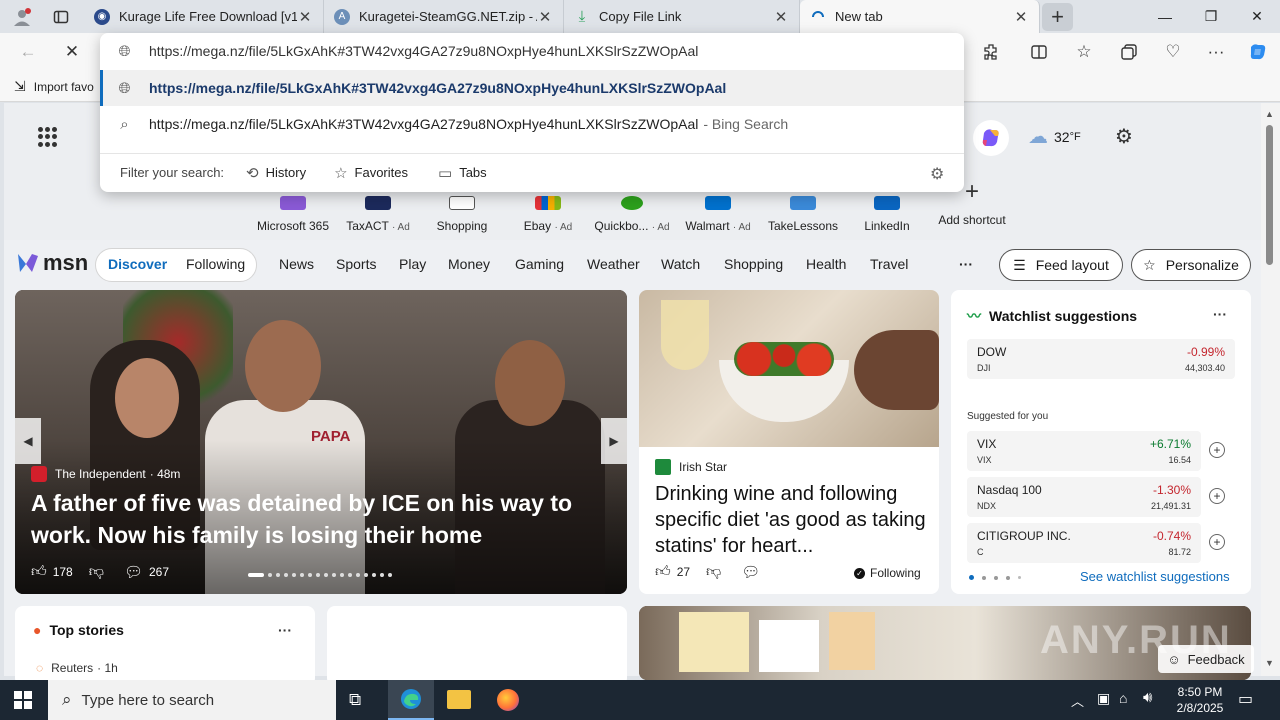 This screenshot has height=720, width=1280. Describe the element at coordinates (1123, 698) in the screenshot. I see `tray-wifi-icon: ⌂` at that location.